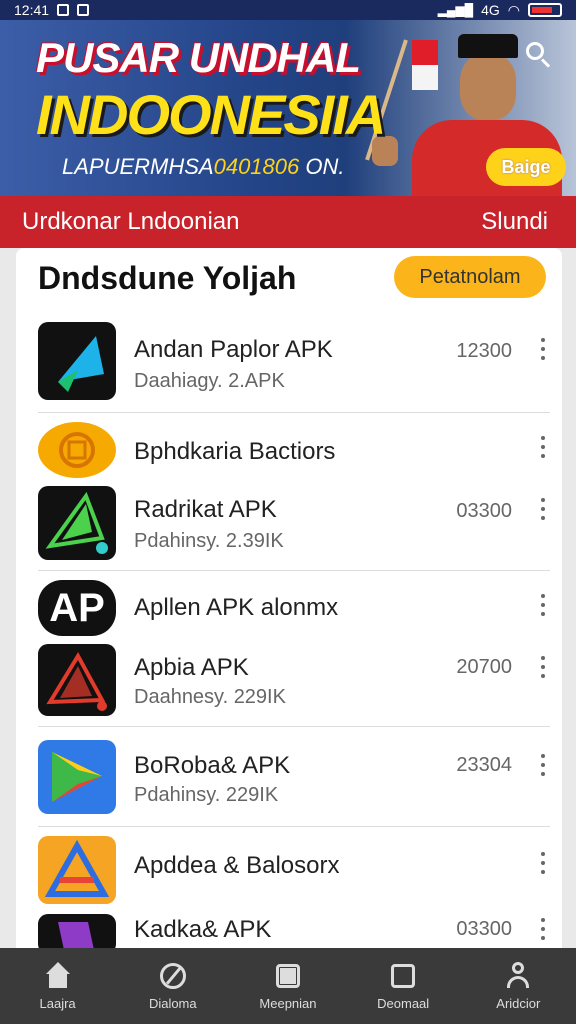 The width and height of the screenshot is (576, 1024). Describe the element at coordinates (131, 222) in the screenshot. I see `category-title: Urdkonar Lndoonian` at that location.